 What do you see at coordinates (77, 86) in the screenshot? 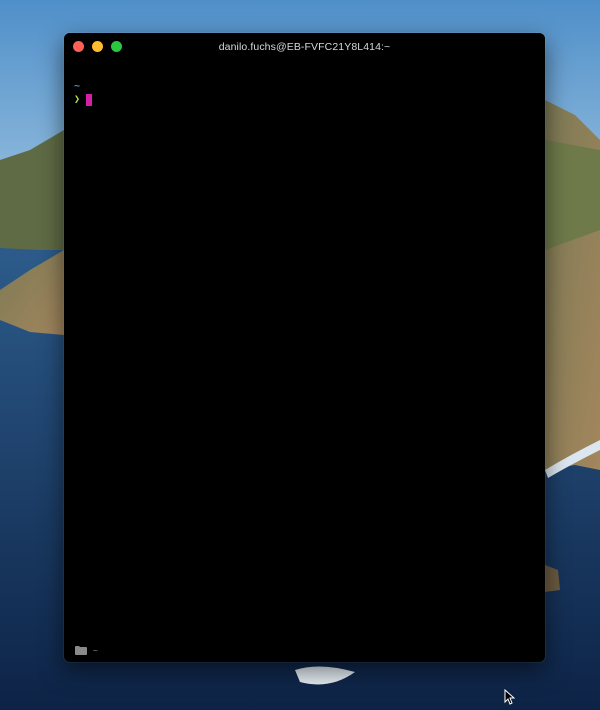
I see `current-directory: ~` at bounding box center [77, 86].